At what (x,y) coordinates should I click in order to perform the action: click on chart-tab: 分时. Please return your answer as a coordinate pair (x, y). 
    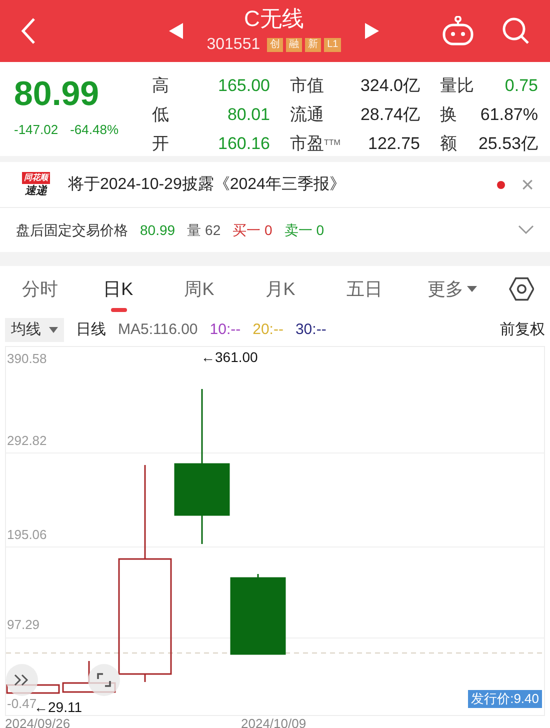
    Looking at the image, I should click on (63, 289).